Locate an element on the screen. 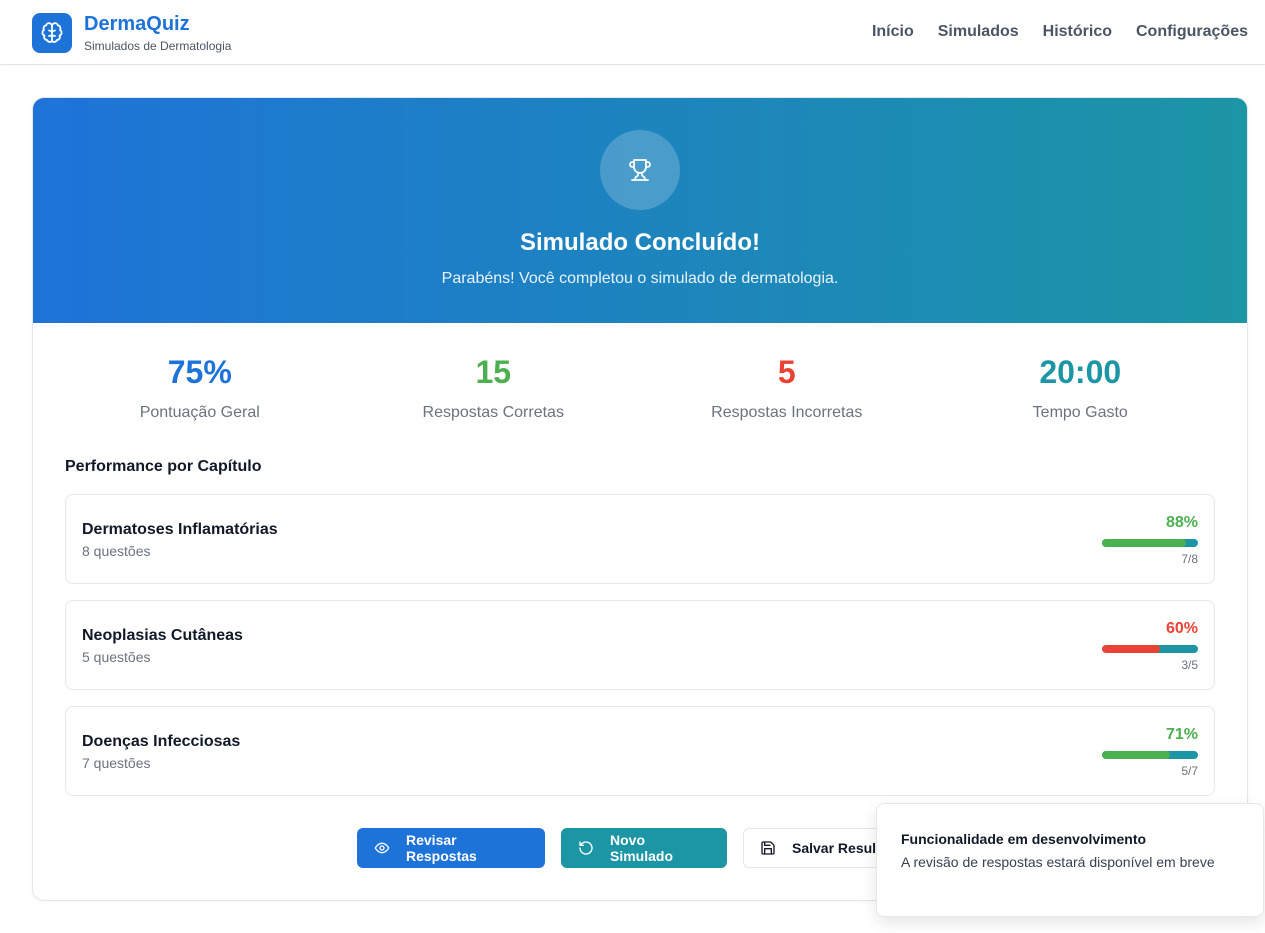  chapter-name: Neoplasias Cutâneas is located at coordinates (162, 635).